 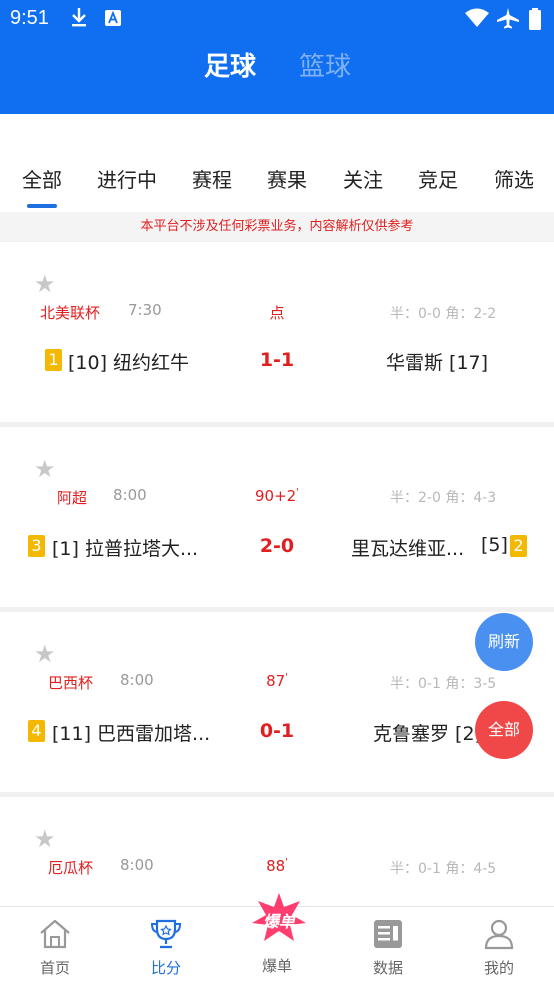 What do you see at coordinates (165, 968) in the screenshot?
I see `nav-scores-label: 比分` at bounding box center [165, 968].